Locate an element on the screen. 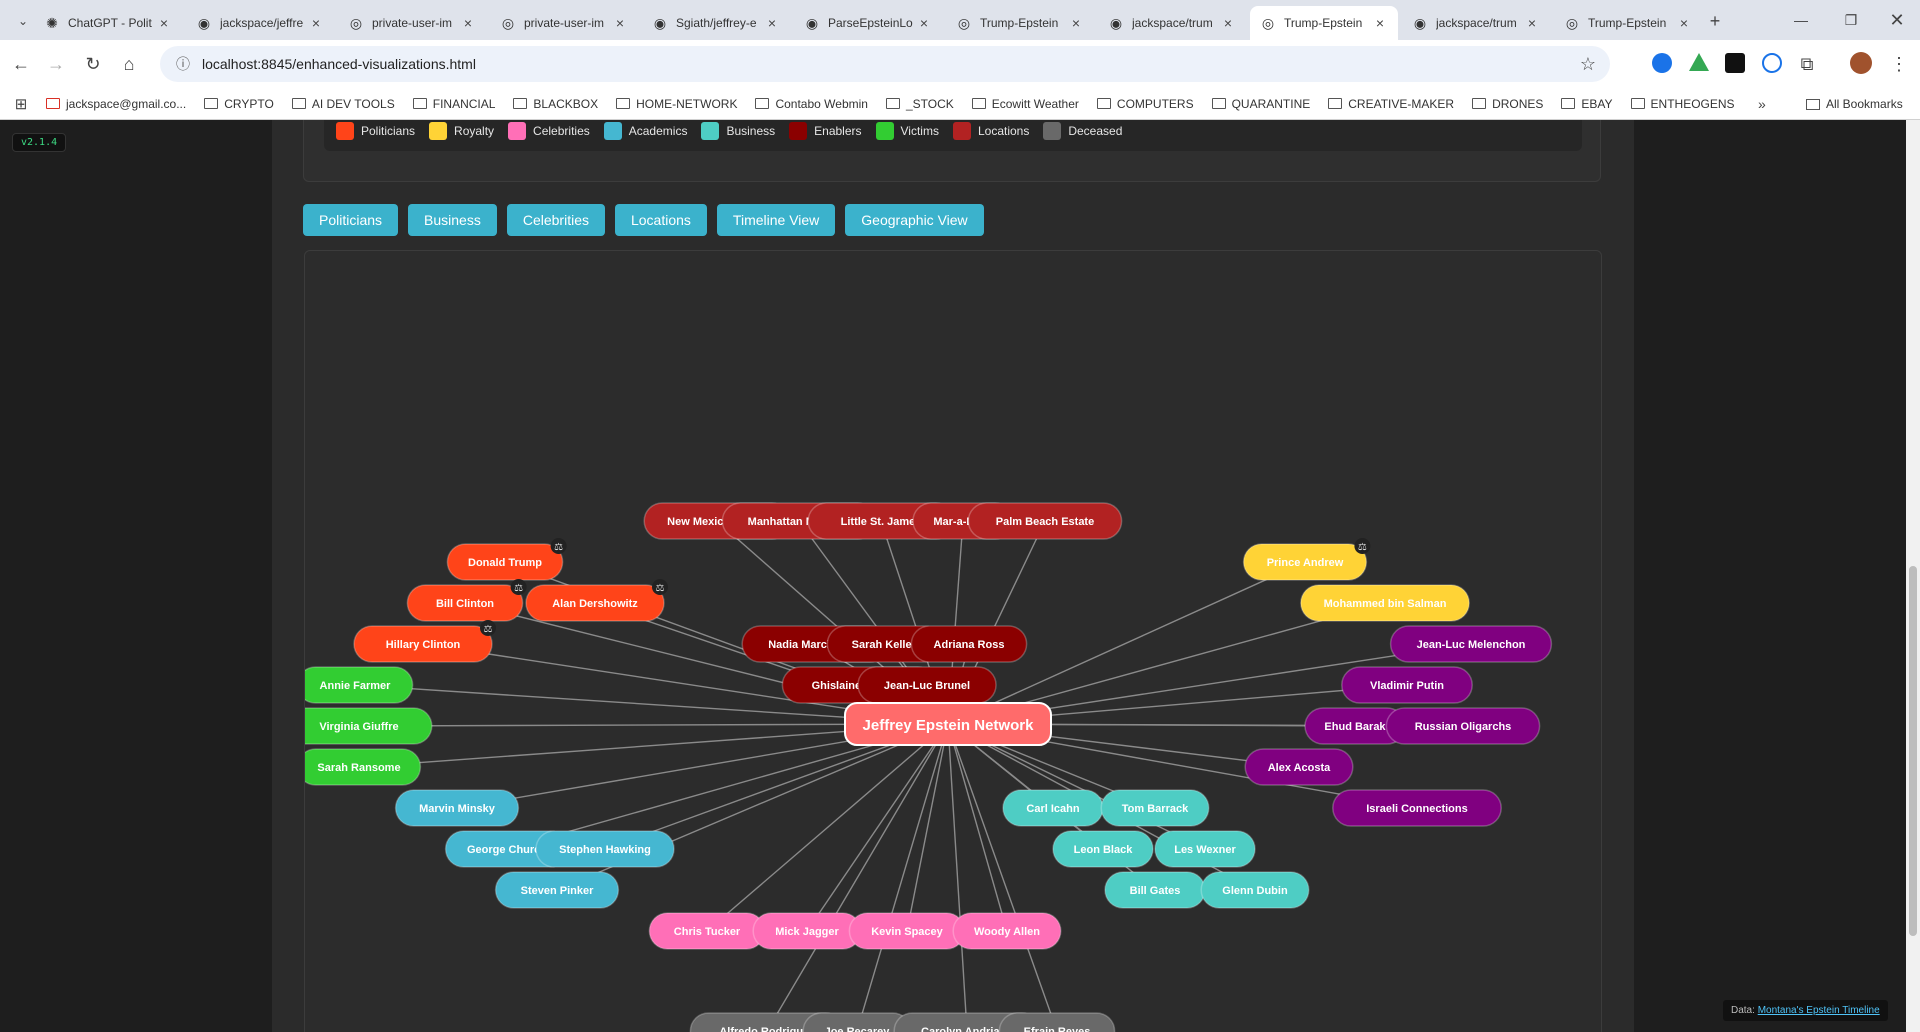  network-node: Stephen Hawking is located at coordinates (605, 849).